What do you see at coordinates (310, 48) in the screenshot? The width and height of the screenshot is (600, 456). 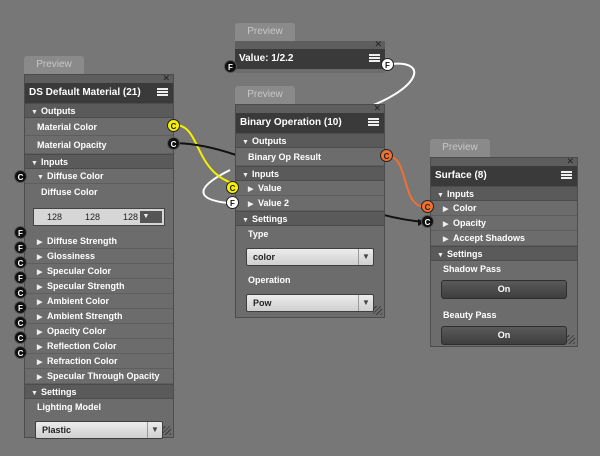 I see `value-node: Preview ✕ Value: 1/2.2` at bounding box center [310, 48].